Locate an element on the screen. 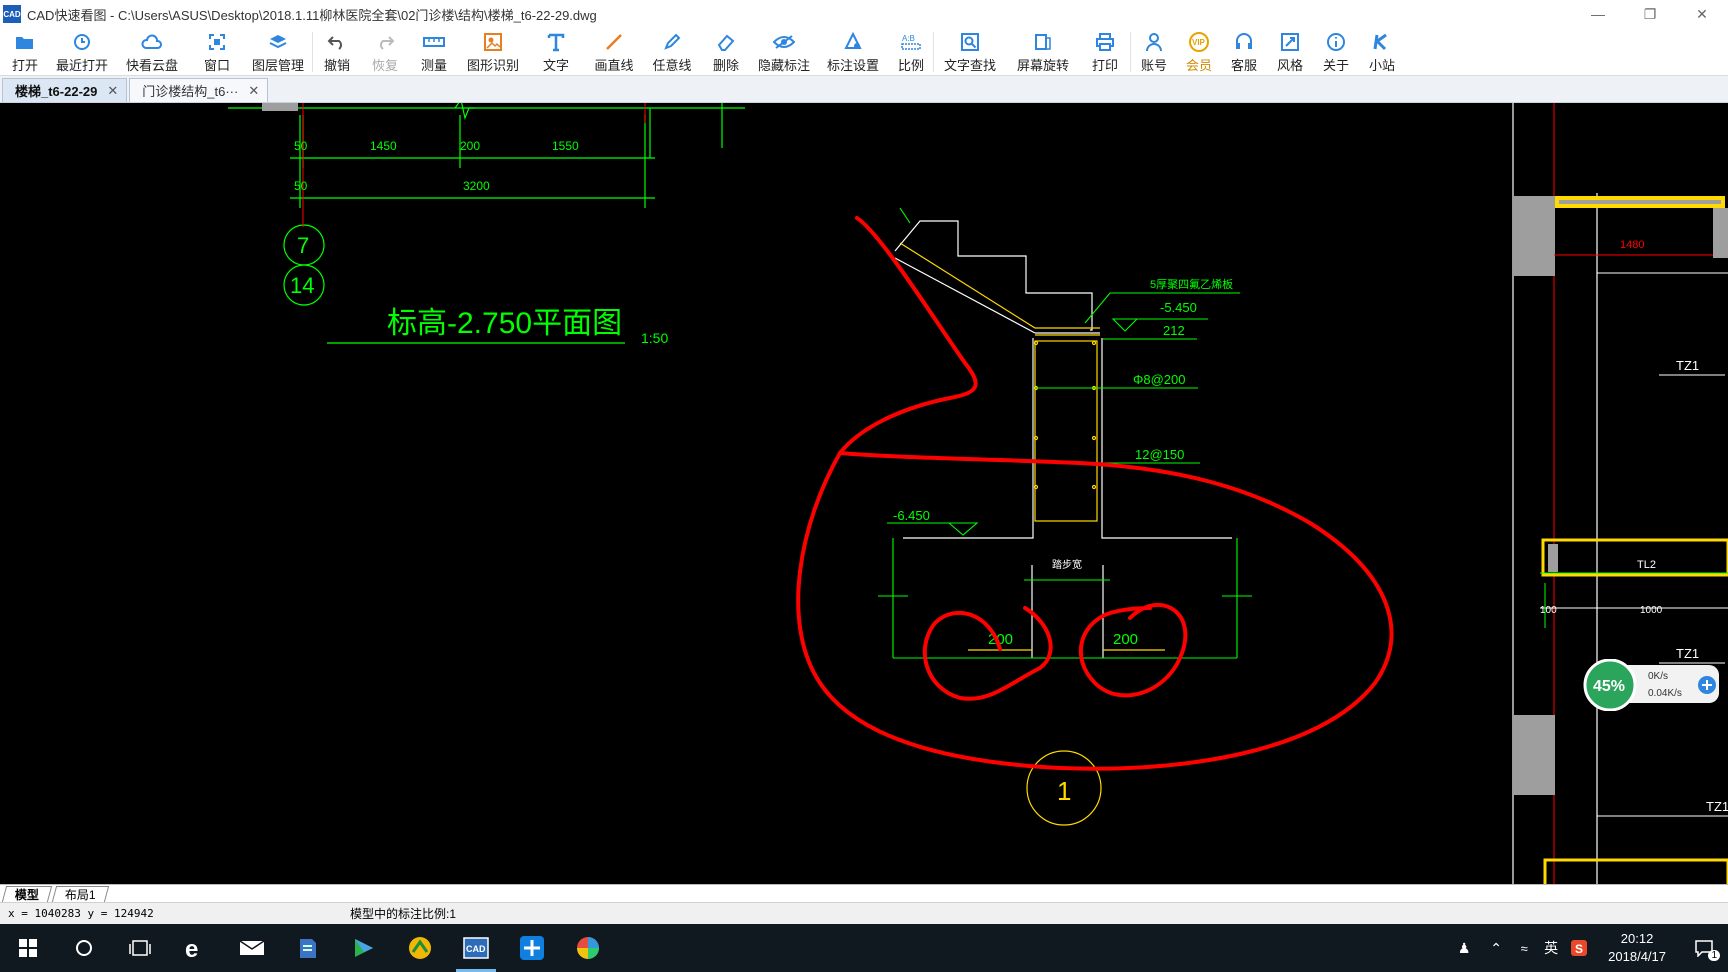 The height and width of the screenshot is (972, 1728). open-button: 打开 is located at coordinates (25, 51).